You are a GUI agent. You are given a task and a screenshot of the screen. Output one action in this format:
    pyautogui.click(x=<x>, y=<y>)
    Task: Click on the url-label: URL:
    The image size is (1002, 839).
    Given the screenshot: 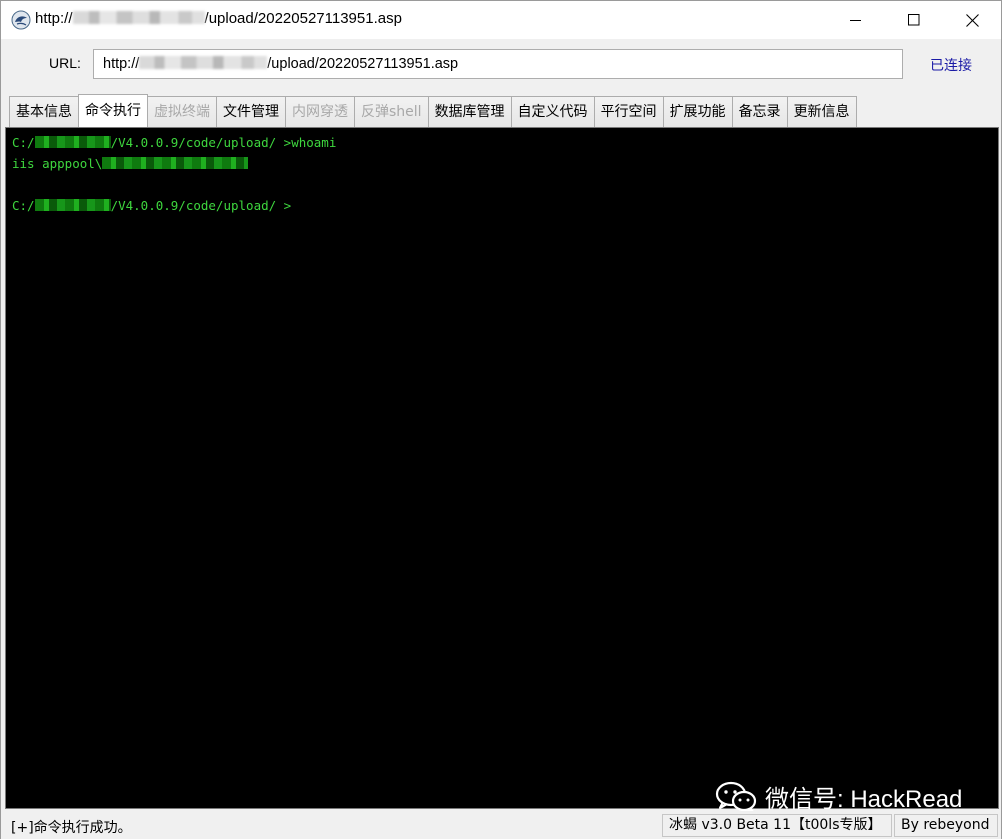 What is the action you would take?
    pyautogui.click(x=65, y=63)
    